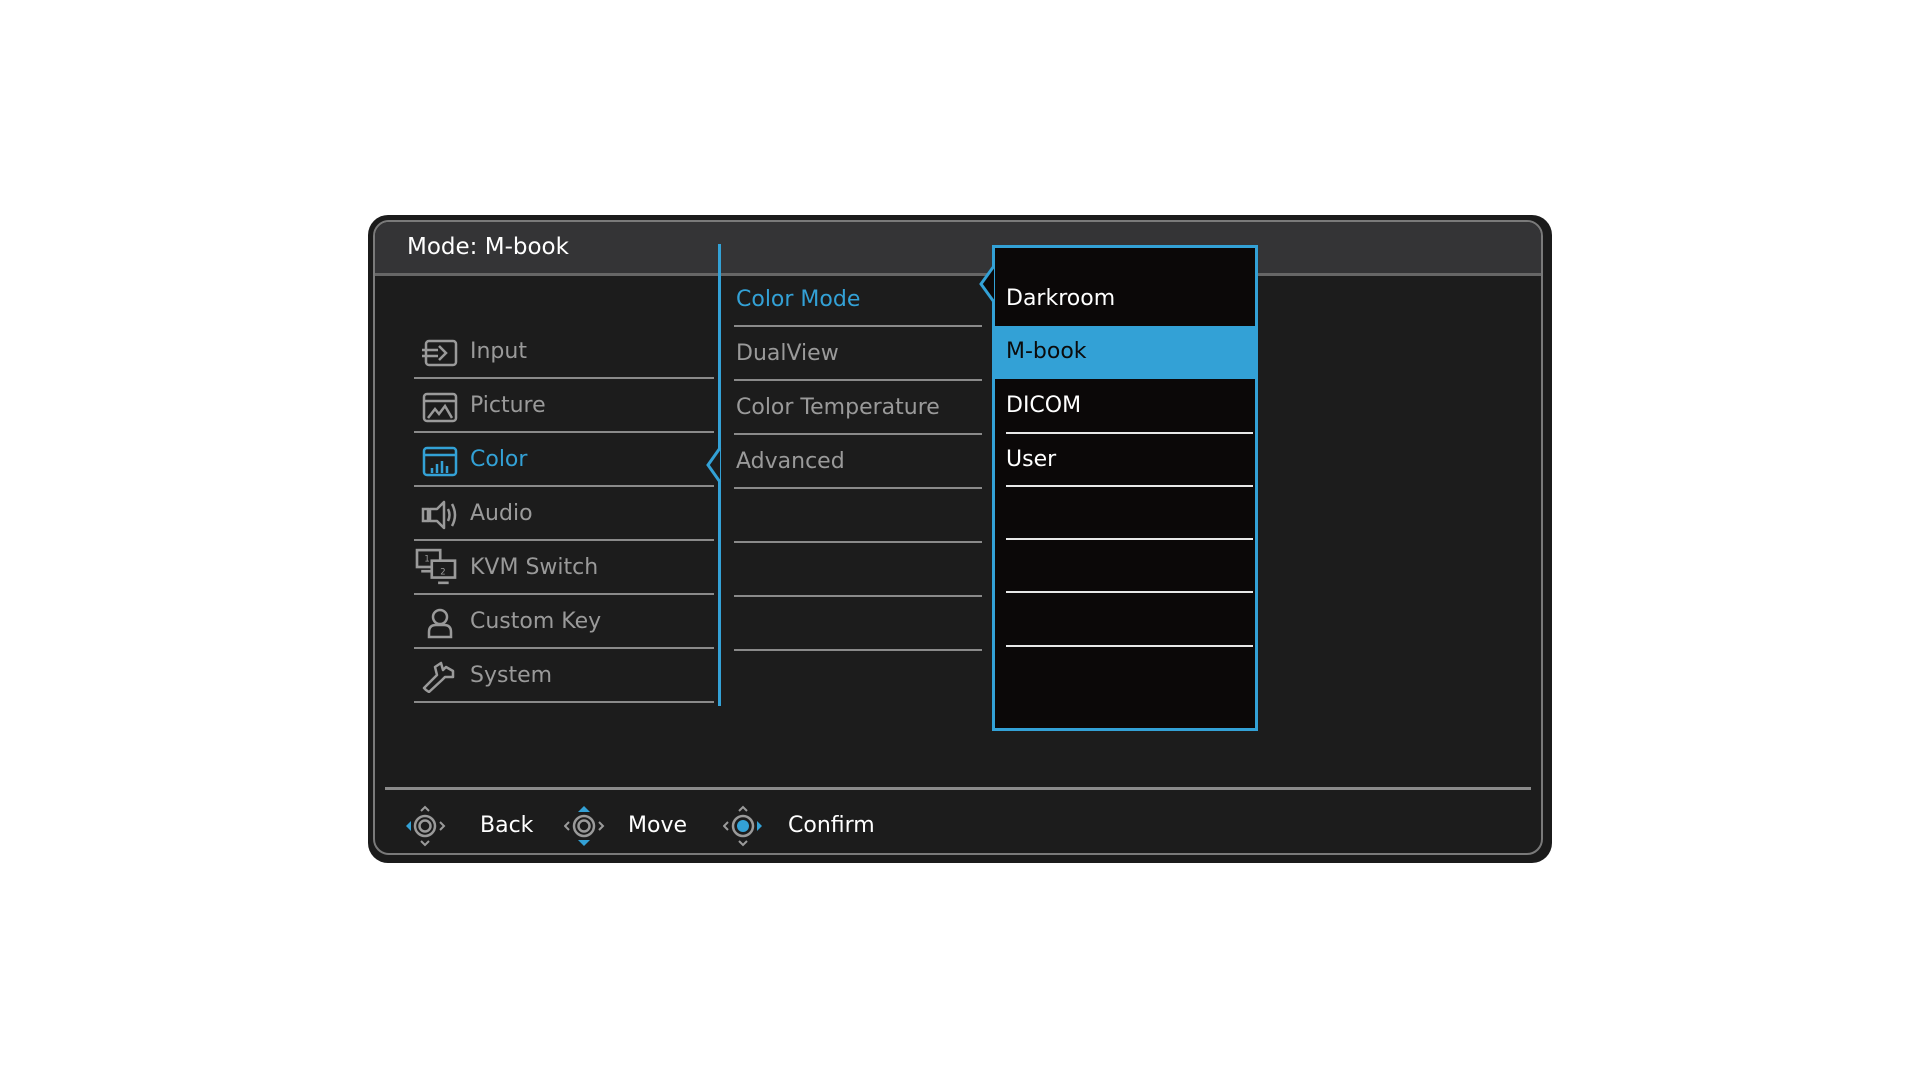  Describe the element at coordinates (440, 623) in the screenshot. I see `custom-key-icon` at that location.